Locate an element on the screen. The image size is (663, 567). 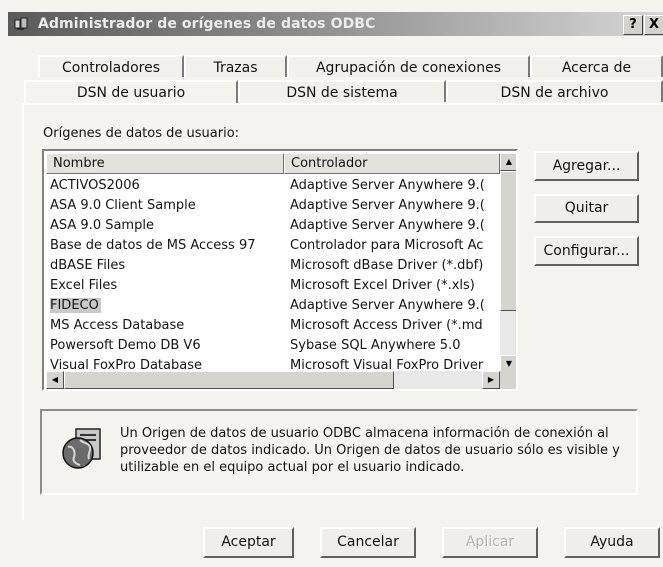
row-driver: Microsoft Access Driver (*.md is located at coordinates (386, 325).